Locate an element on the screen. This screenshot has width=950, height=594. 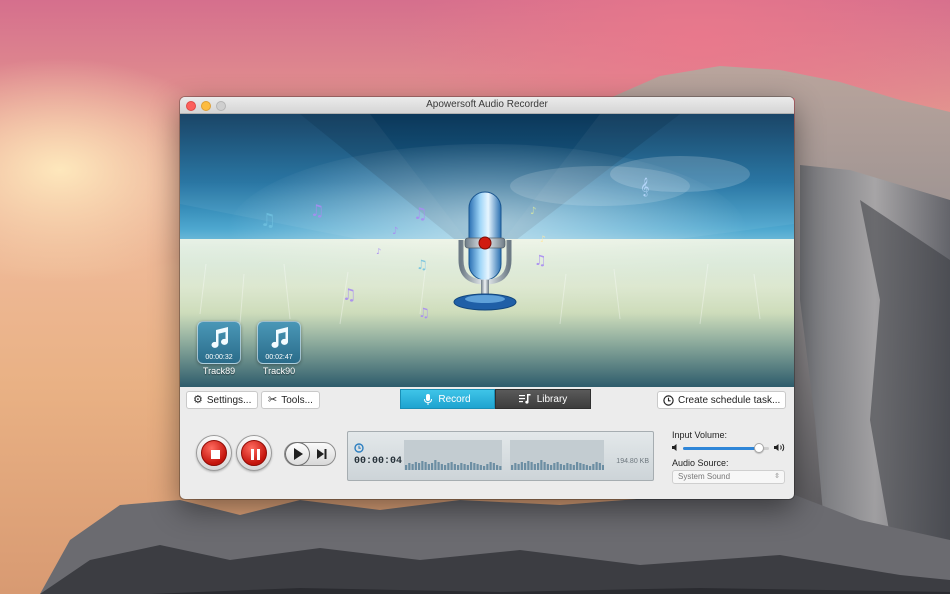
chevron-updown-icon: ⇳ is located at coordinates (777, 476).